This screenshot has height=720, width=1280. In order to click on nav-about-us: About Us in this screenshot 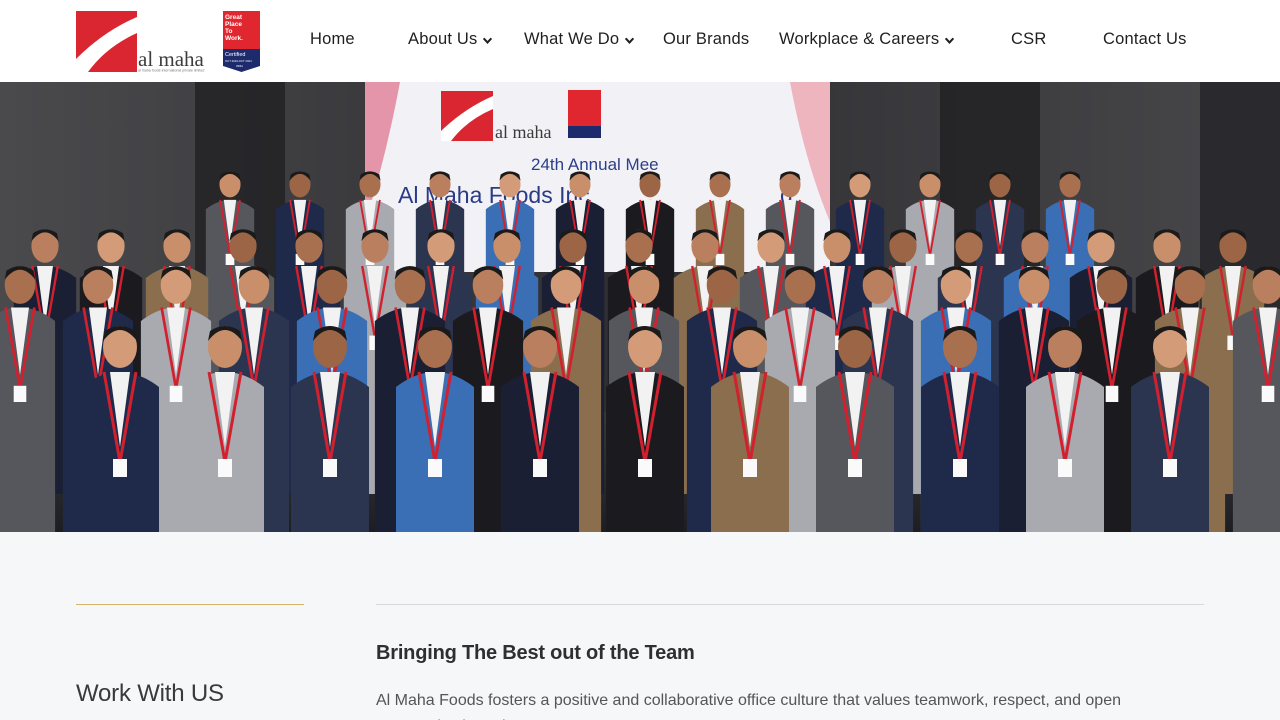, I will do `click(450, 39)`.